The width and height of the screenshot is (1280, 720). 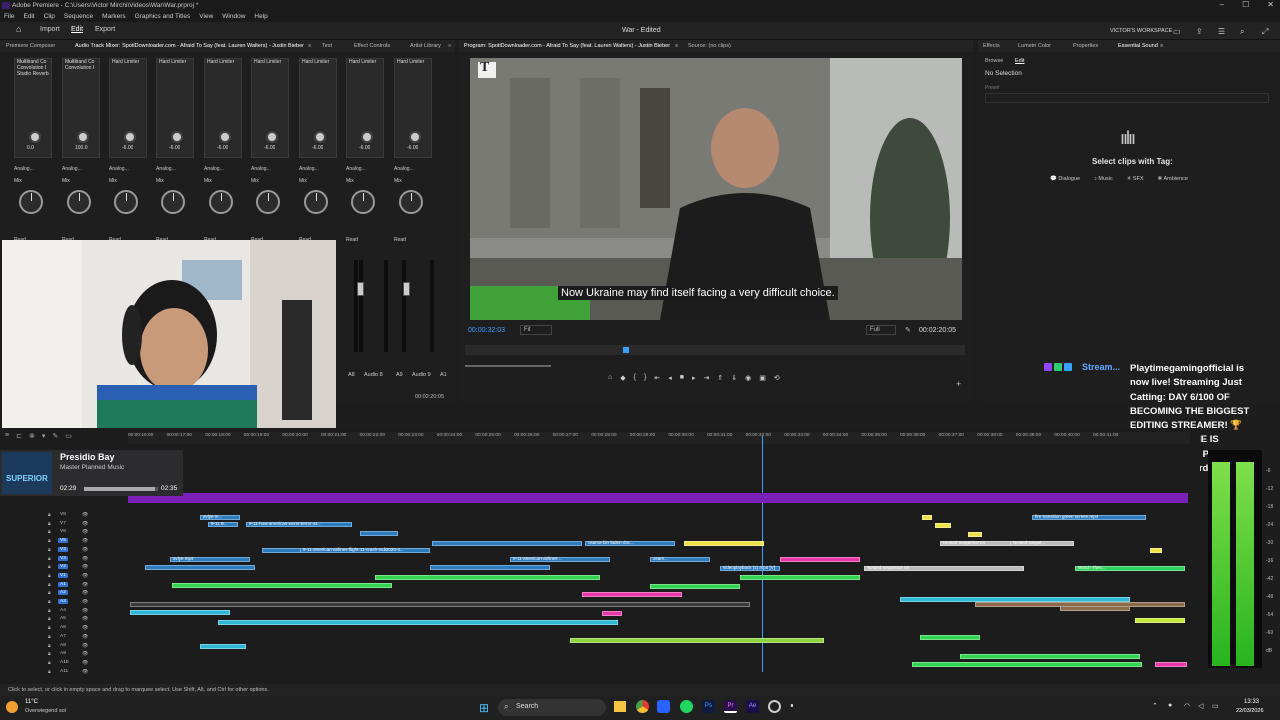 What do you see at coordinates (944, 568) in the screenshot?
I see `timeline-clip: Nested Sequence 04` at bounding box center [944, 568].